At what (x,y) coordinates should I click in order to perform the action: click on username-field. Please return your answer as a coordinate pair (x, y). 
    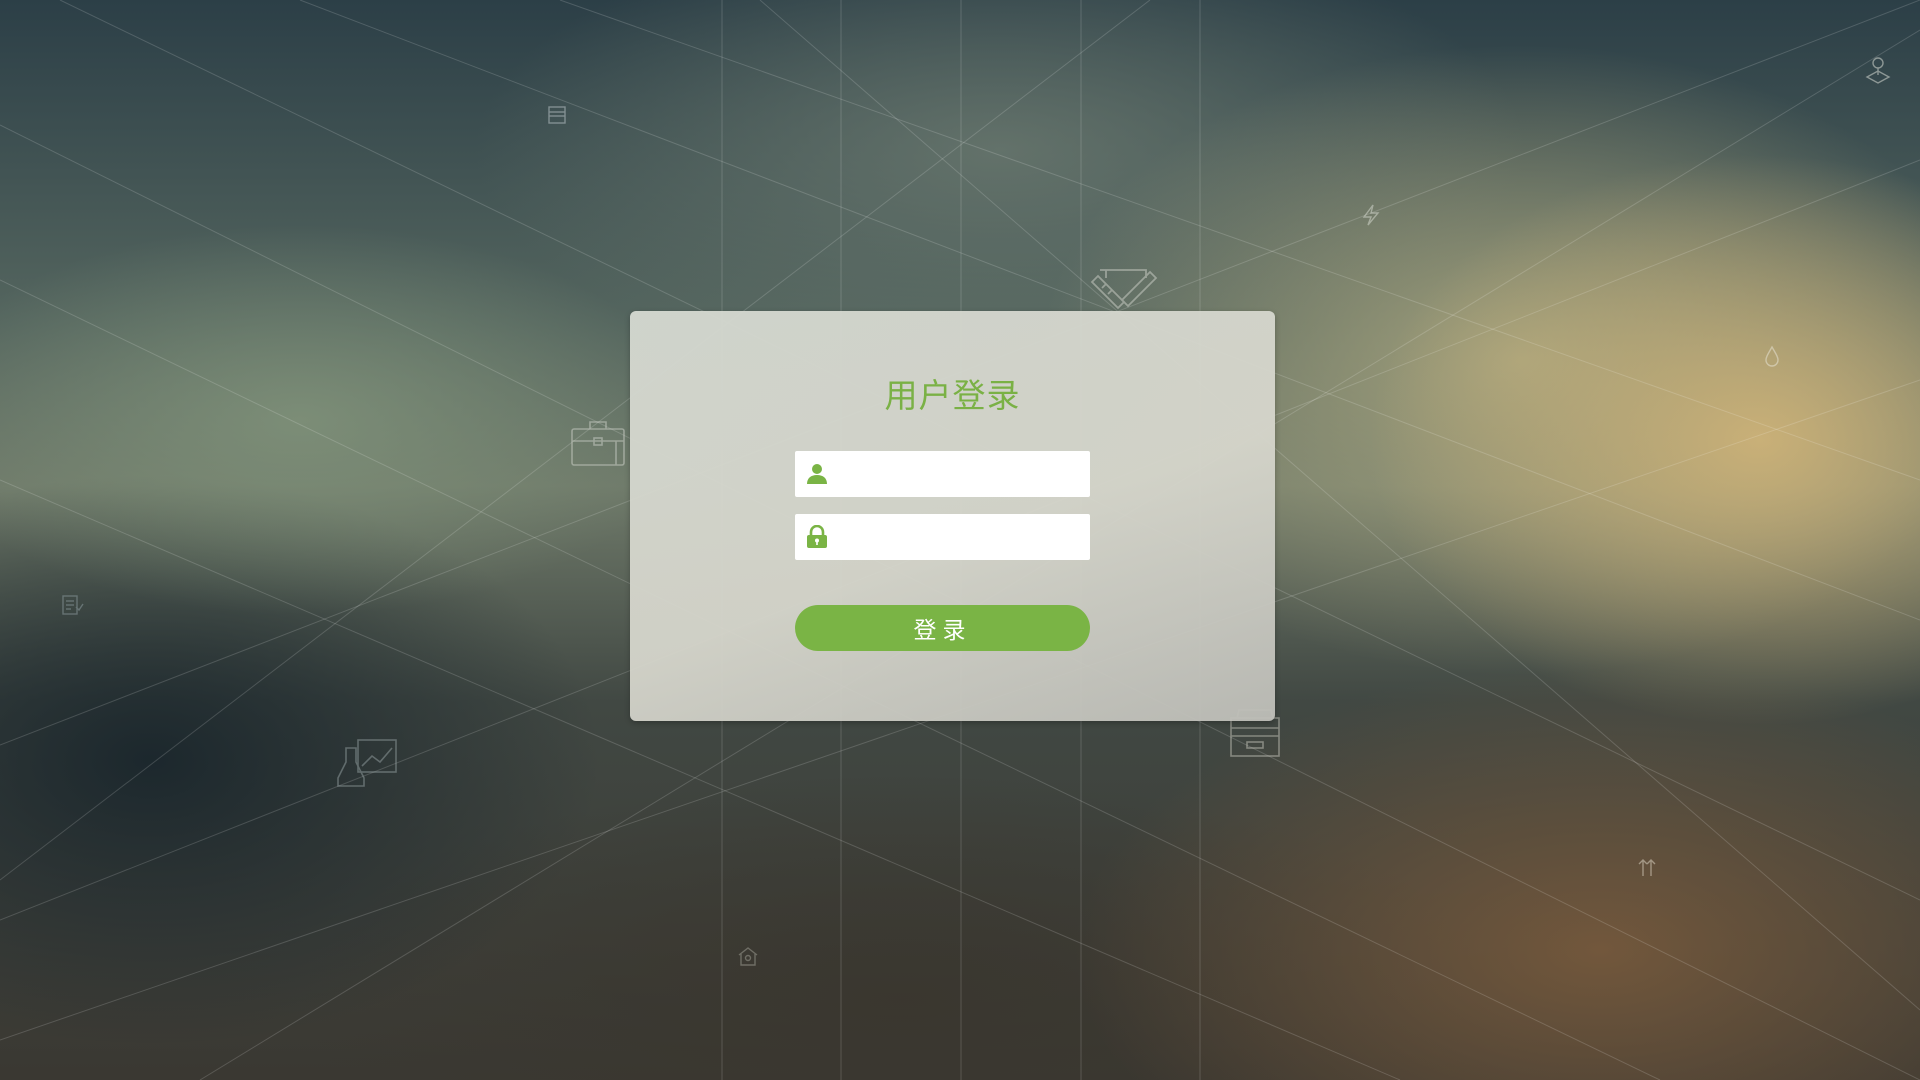
    Looking at the image, I should click on (942, 475).